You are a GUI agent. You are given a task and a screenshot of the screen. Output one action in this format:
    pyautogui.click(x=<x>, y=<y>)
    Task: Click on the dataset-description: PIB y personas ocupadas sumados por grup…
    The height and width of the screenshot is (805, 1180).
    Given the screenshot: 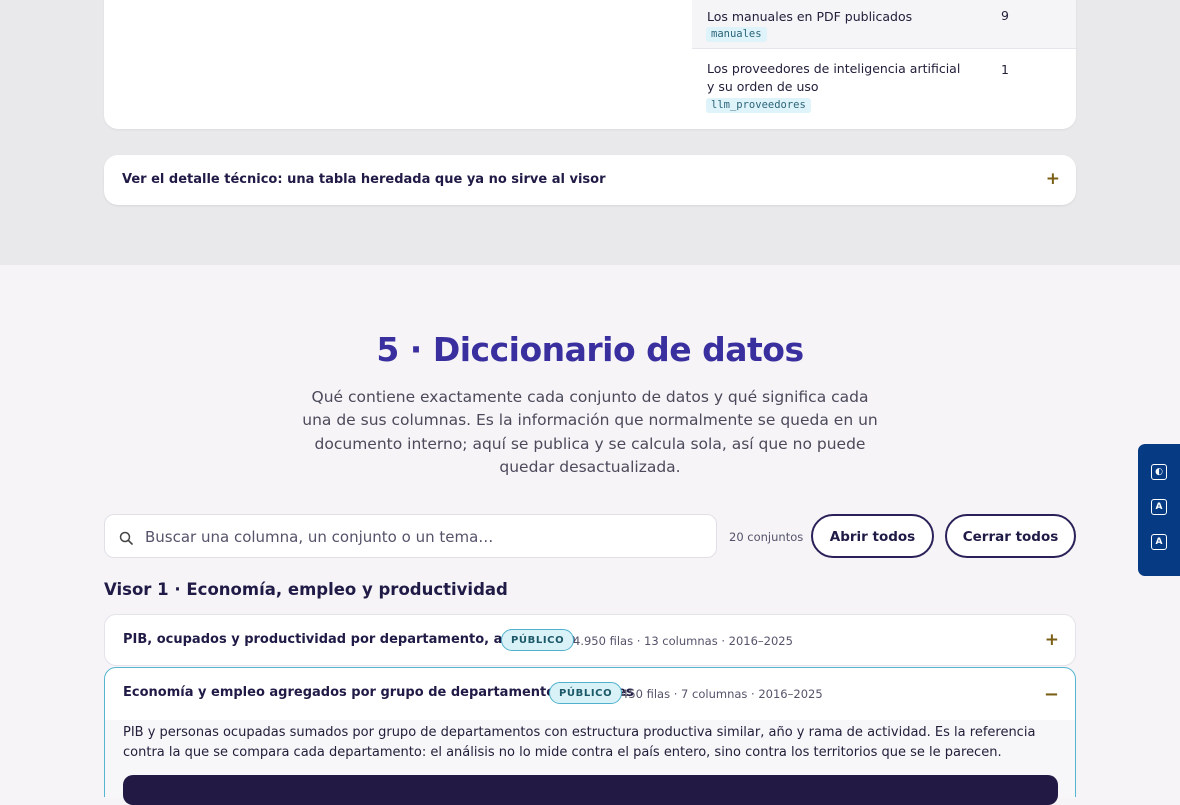 What is the action you would take?
    pyautogui.click(x=579, y=742)
    